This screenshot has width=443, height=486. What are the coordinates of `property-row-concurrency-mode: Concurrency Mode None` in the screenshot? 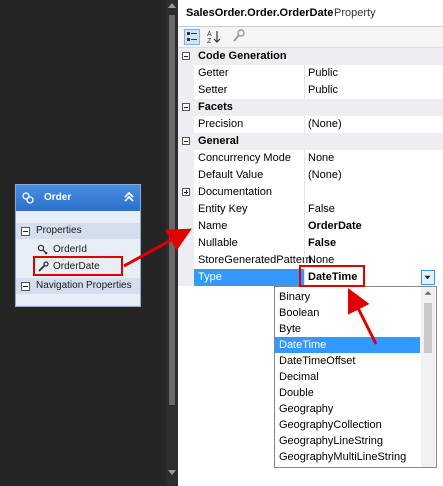 It's located at (310, 158).